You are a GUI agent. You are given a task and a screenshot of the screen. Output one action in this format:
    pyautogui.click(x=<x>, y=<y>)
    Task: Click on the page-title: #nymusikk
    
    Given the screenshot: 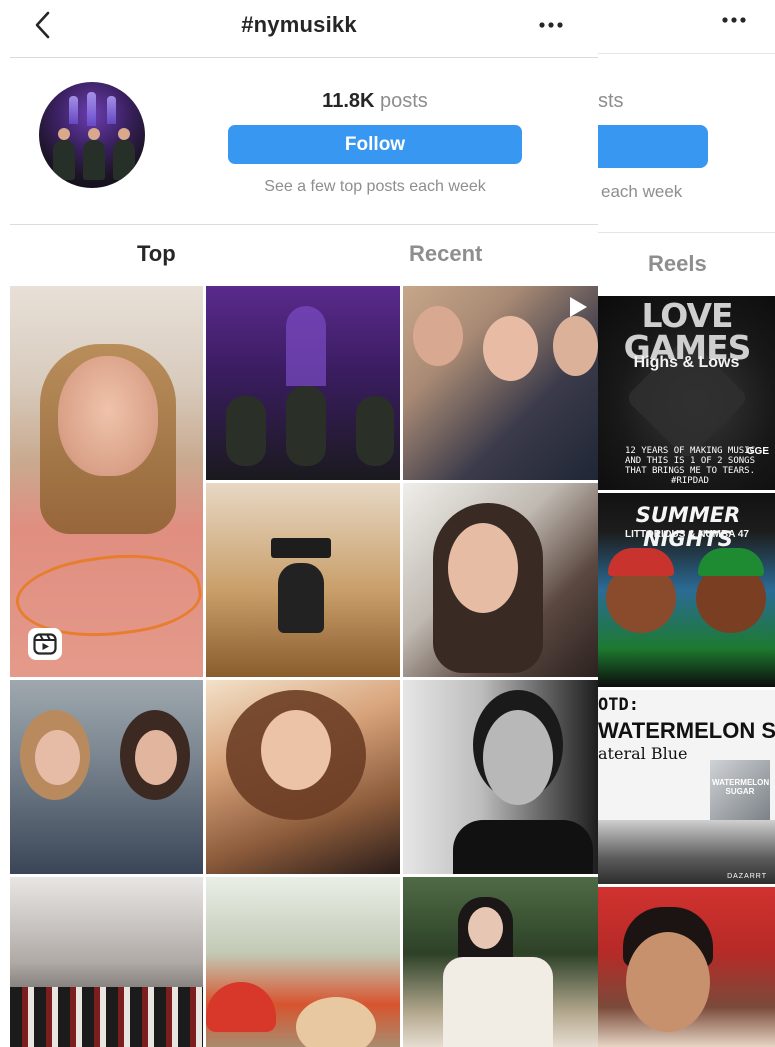 What is the action you would take?
    pyautogui.click(x=299, y=24)
    